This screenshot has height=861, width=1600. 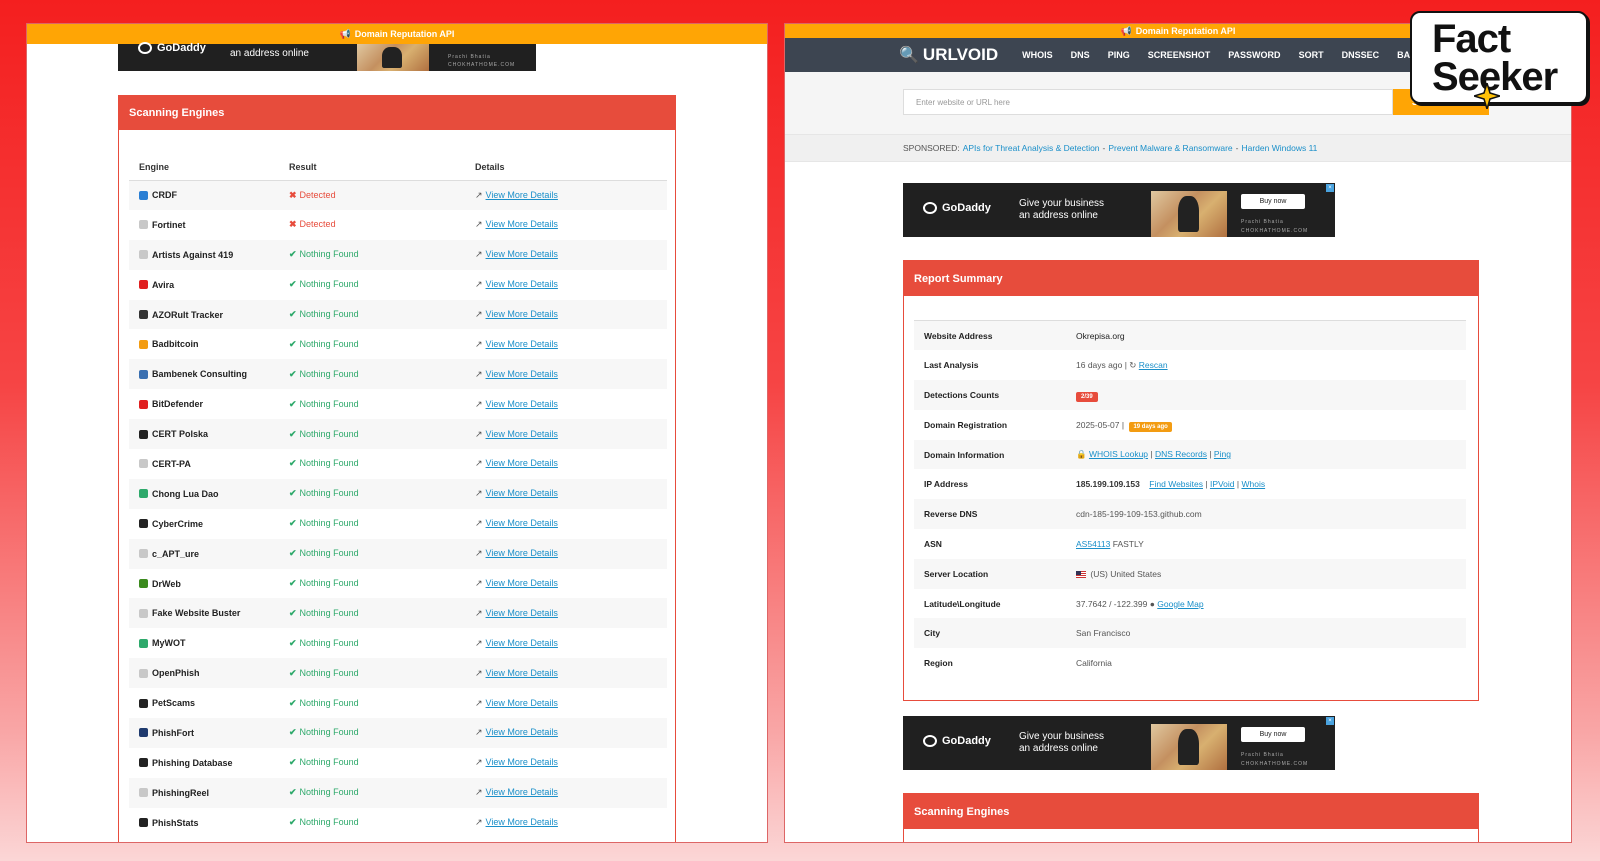 I want to click on asn-link: AS54113, so click(x=1093, y=544).